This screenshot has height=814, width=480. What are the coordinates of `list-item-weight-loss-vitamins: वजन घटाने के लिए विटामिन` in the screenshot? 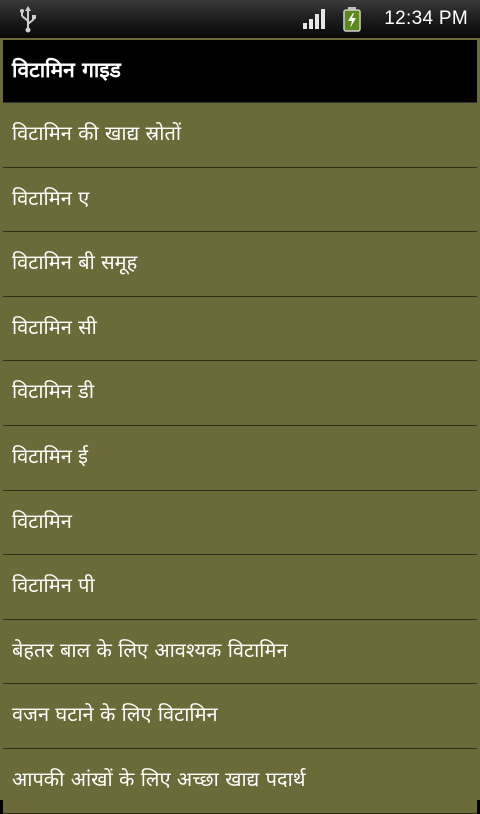 It's located at (240, 716).